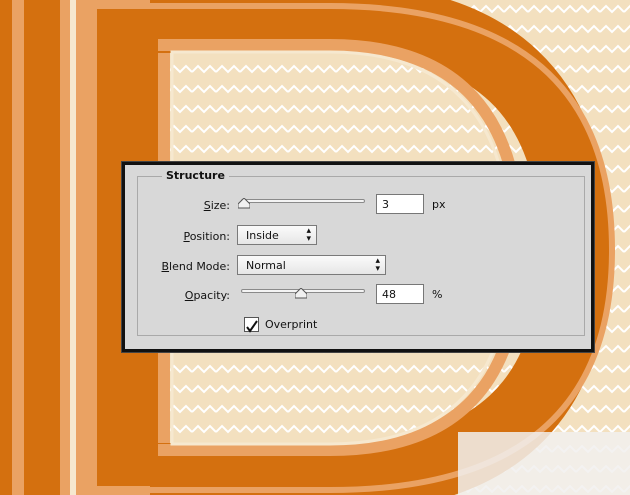  What do you see at coordinates (266, 265) in the screenshot?
I see `blend-mode-value: Normal` at bounding box center [266, 265].